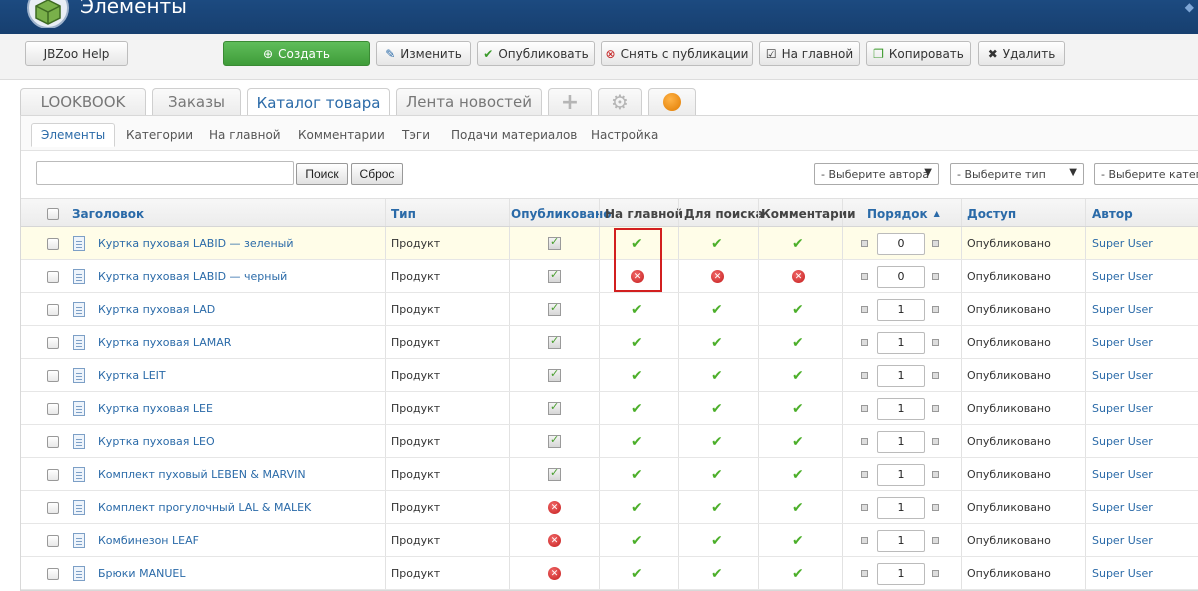 The width and height of the screenshot is (1198, 591). What do you see at coordinates (901, 243) in the screenshot?
I see `order-input: 0` at bounding box center [901, 243].